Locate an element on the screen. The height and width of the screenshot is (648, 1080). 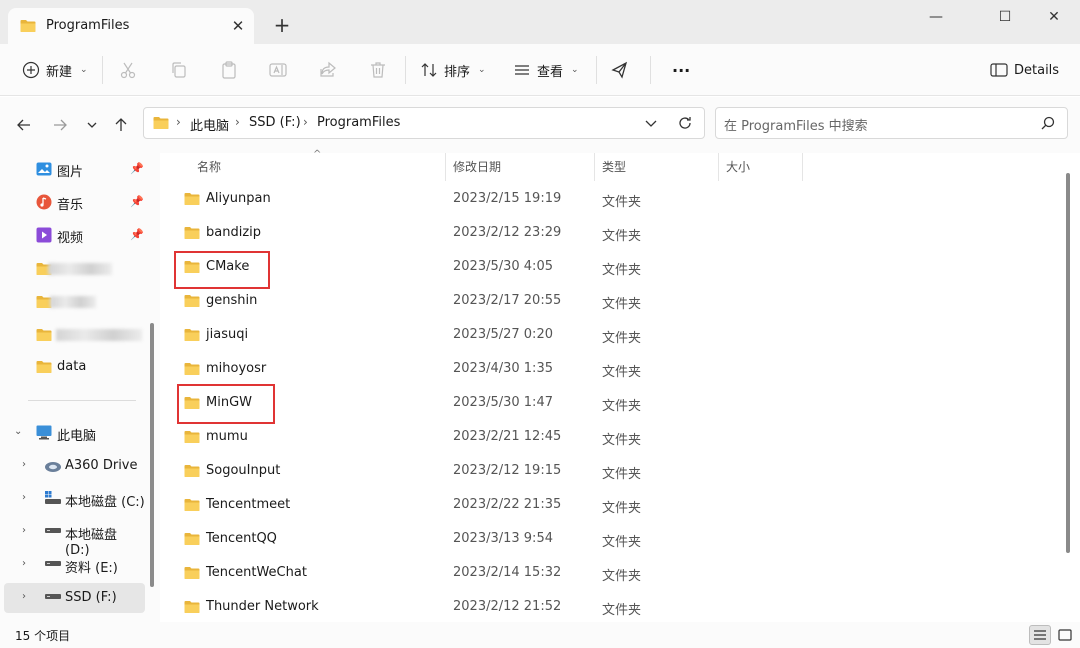
chevron-expanded-icon: ⌄ is located at coordinates (18, 431).